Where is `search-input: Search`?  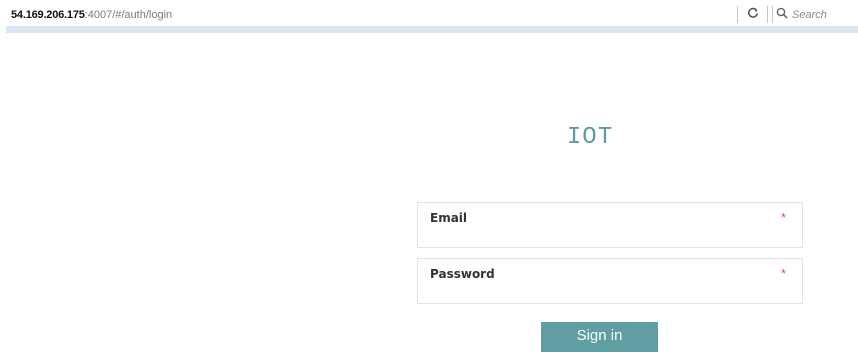
search-input: Search is located at coordinates (815, 15).